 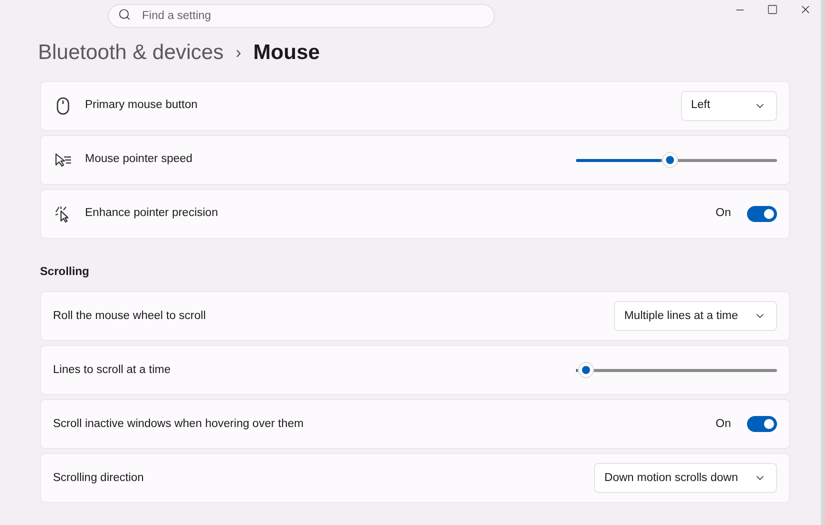 What do you see at coordinates (178, 424) in the screenshot?
I see `setting-label: Scroll inactive windows when hovering over them` at bounding box center [178, 424].